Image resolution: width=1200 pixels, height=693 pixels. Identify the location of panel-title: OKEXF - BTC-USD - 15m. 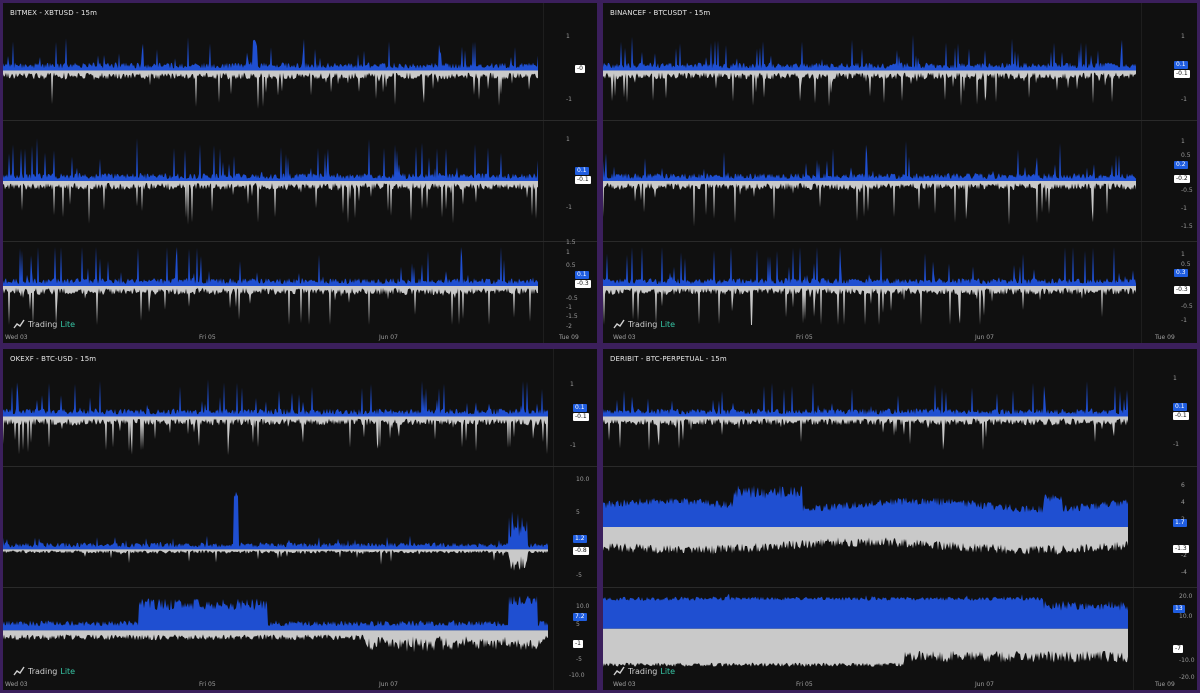
(53, 359).